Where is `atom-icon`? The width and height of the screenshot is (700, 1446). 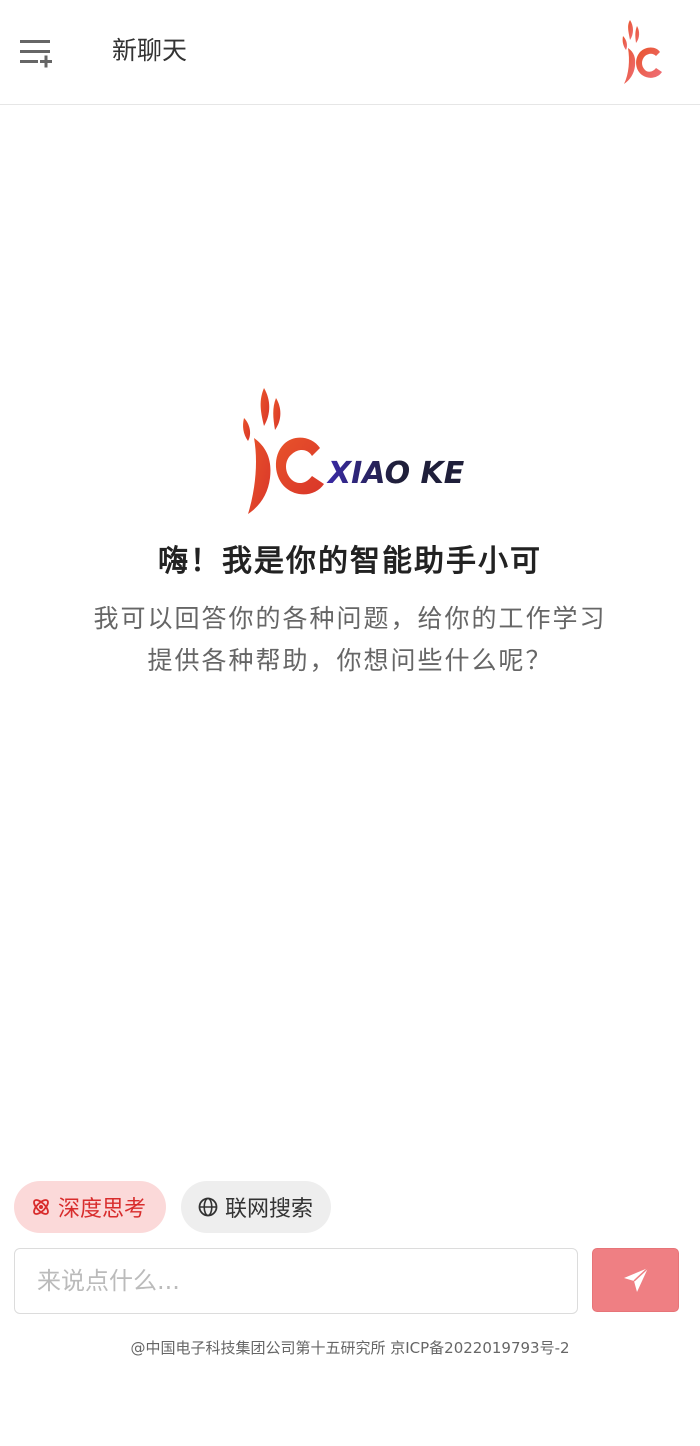 atom-icon is located at coordinates (41, 1207).